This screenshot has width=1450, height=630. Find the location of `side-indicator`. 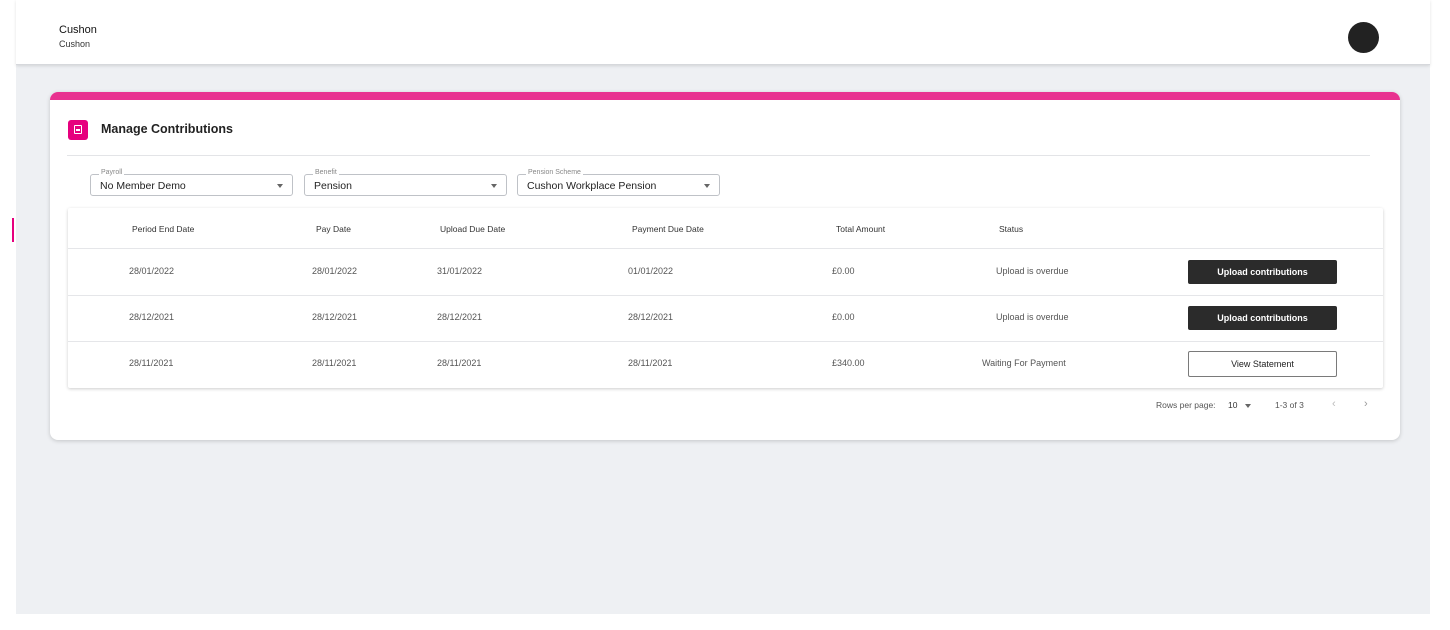

side-indicator is located at coordinates (13, 230).